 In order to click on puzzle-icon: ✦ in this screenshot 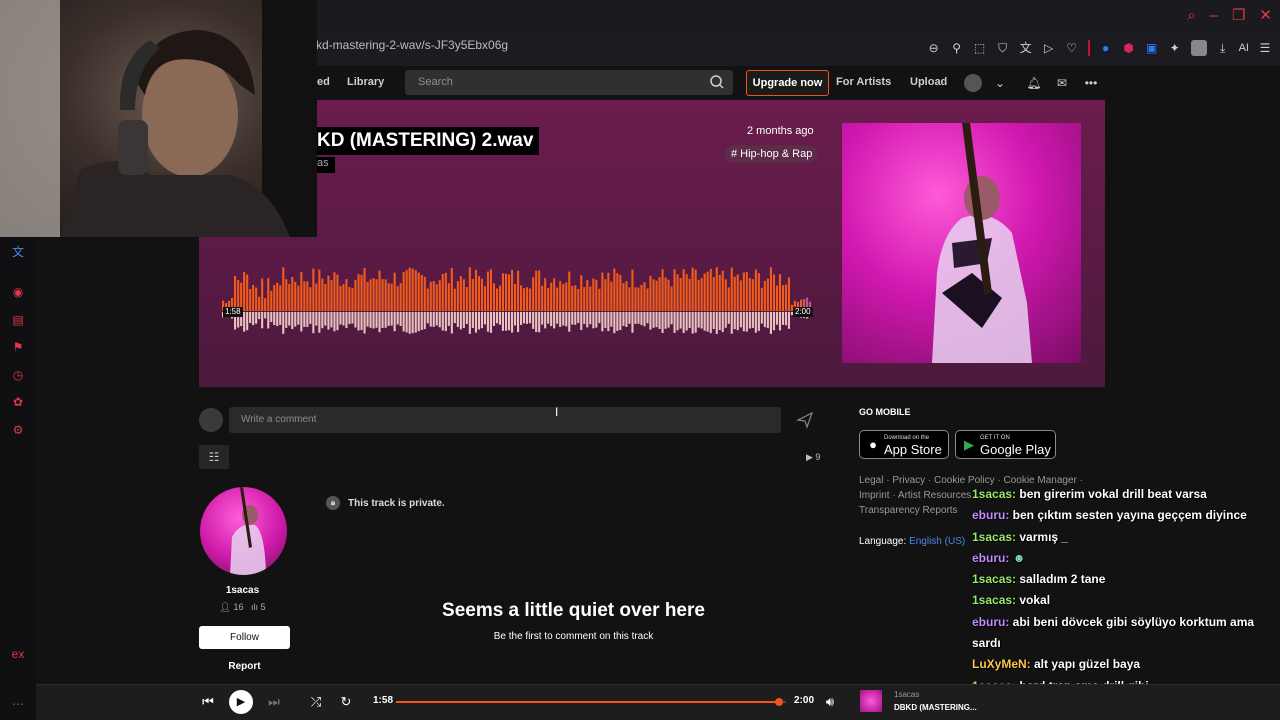, I will do `click(1175, 48)`.